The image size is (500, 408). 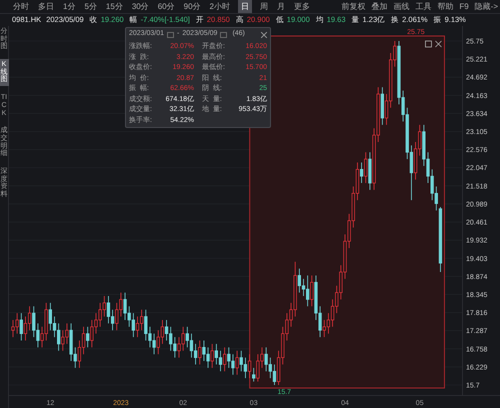 I want to click on toolbar-button: 叠加, so click(x=379, y=6).